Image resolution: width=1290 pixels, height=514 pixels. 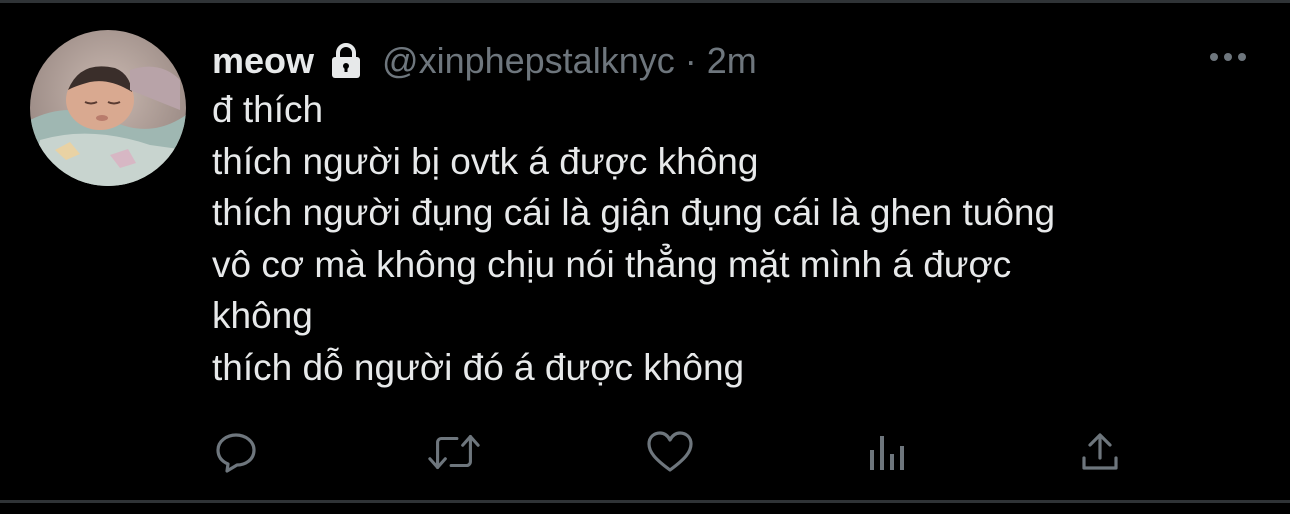 What do you see at coordinates (732, 61) in the screenshot?
I see `timestamp: 2m` at bounding box center [732, 61].